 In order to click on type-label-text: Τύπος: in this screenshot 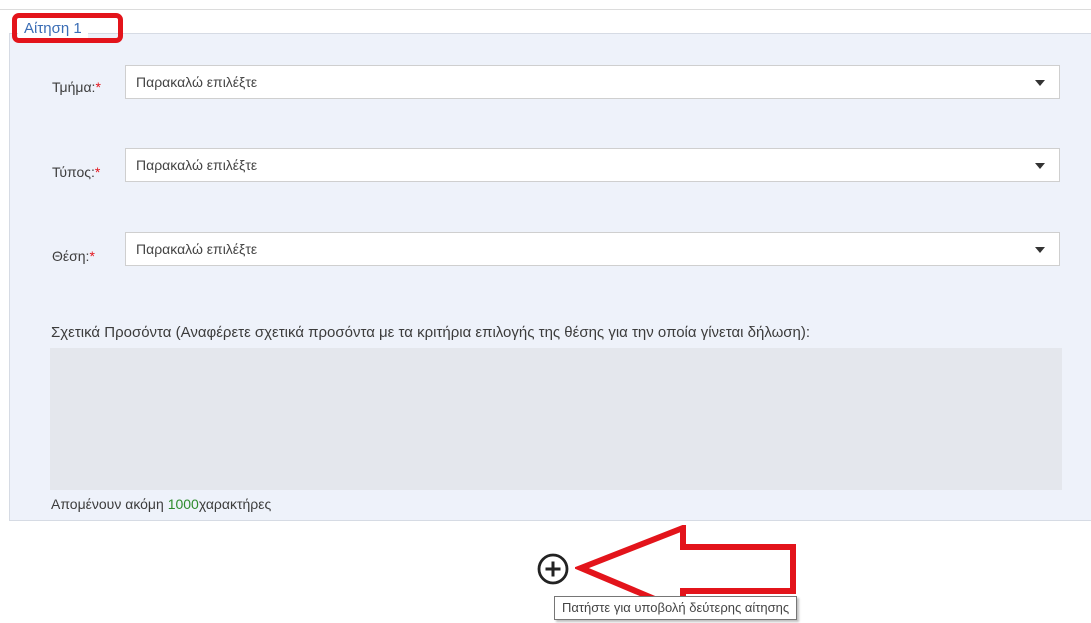, I will do `click(73, 172)`.